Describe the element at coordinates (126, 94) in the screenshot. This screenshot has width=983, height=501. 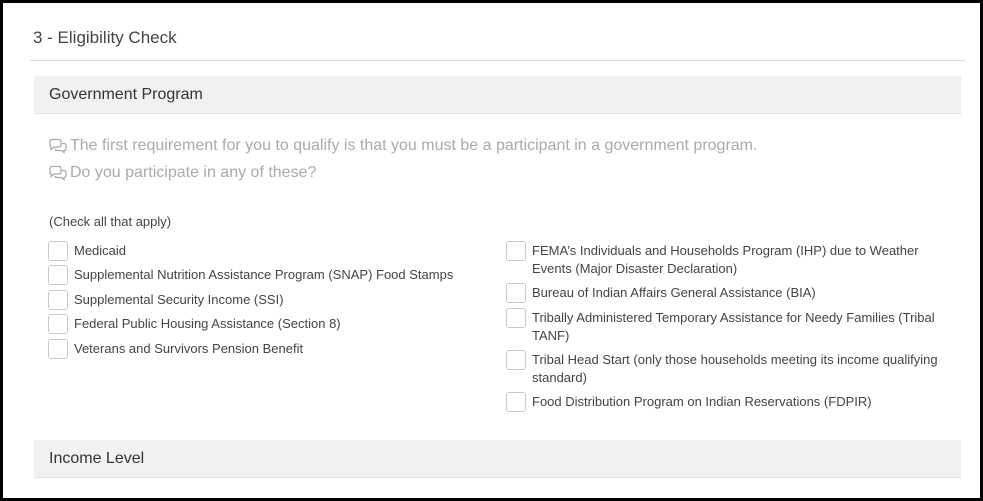
I see `section-title: Government Program` at that location.